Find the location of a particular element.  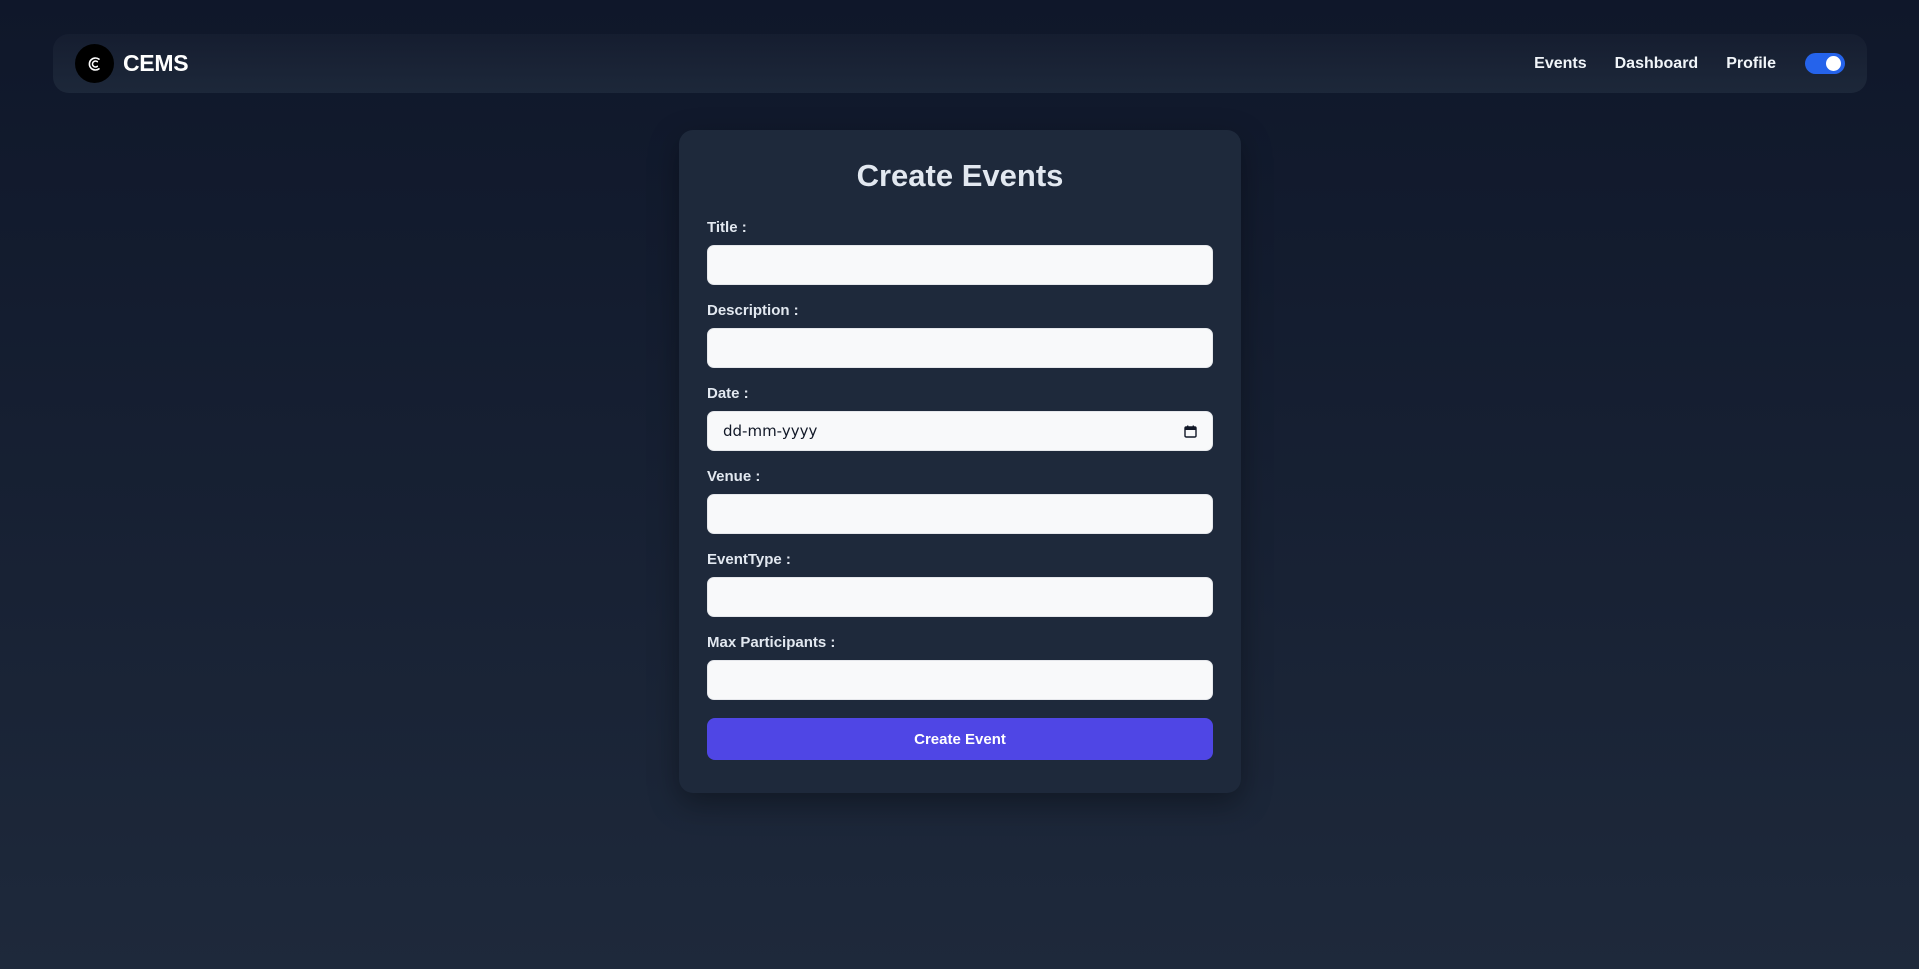

theme-toggle is located at coordinates (1825, 63).